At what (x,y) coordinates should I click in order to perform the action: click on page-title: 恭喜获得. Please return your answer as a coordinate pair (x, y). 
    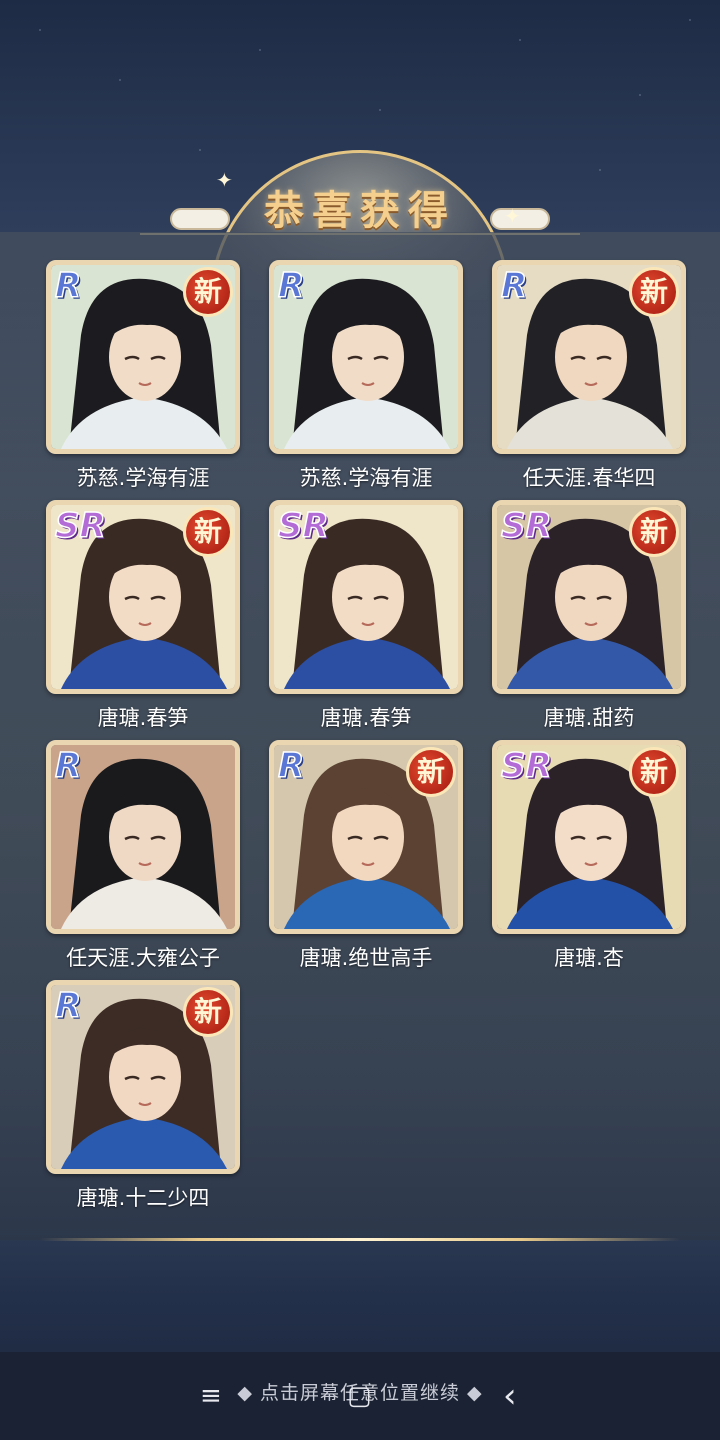
    Looking at the image, I should click on (360, 210).